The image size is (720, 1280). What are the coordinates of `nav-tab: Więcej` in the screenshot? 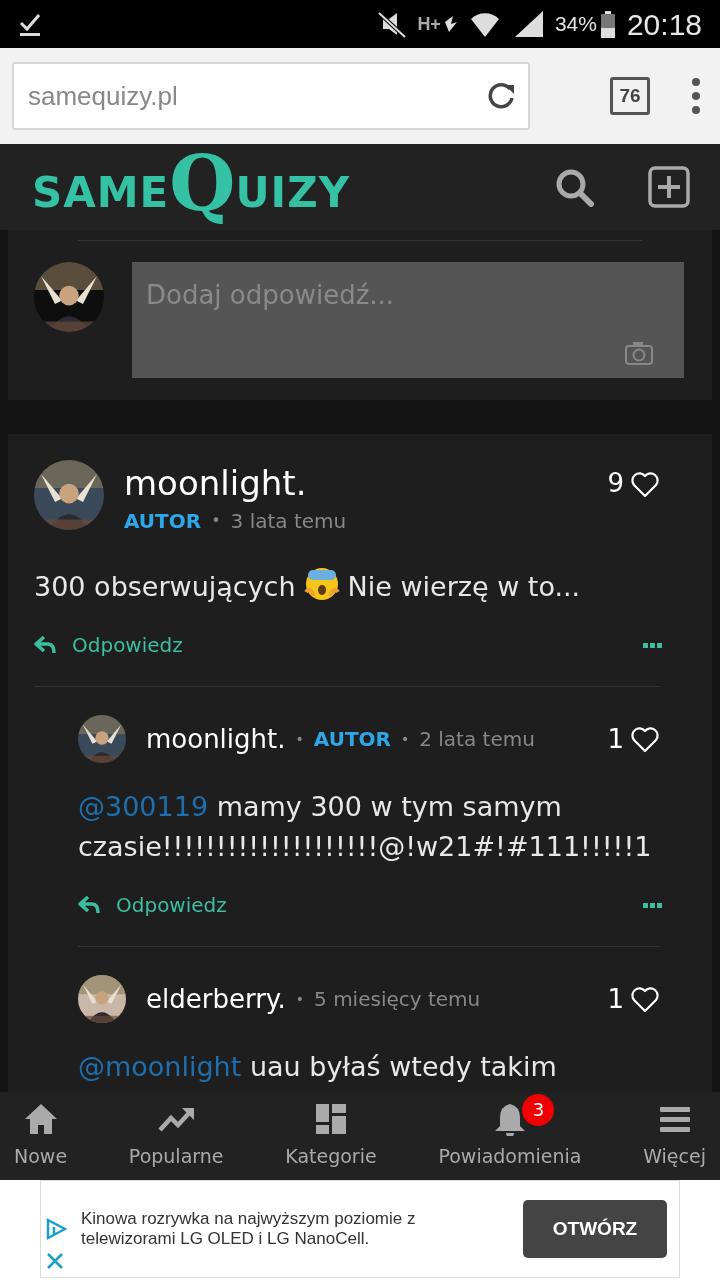 It's located at (674, 1136).